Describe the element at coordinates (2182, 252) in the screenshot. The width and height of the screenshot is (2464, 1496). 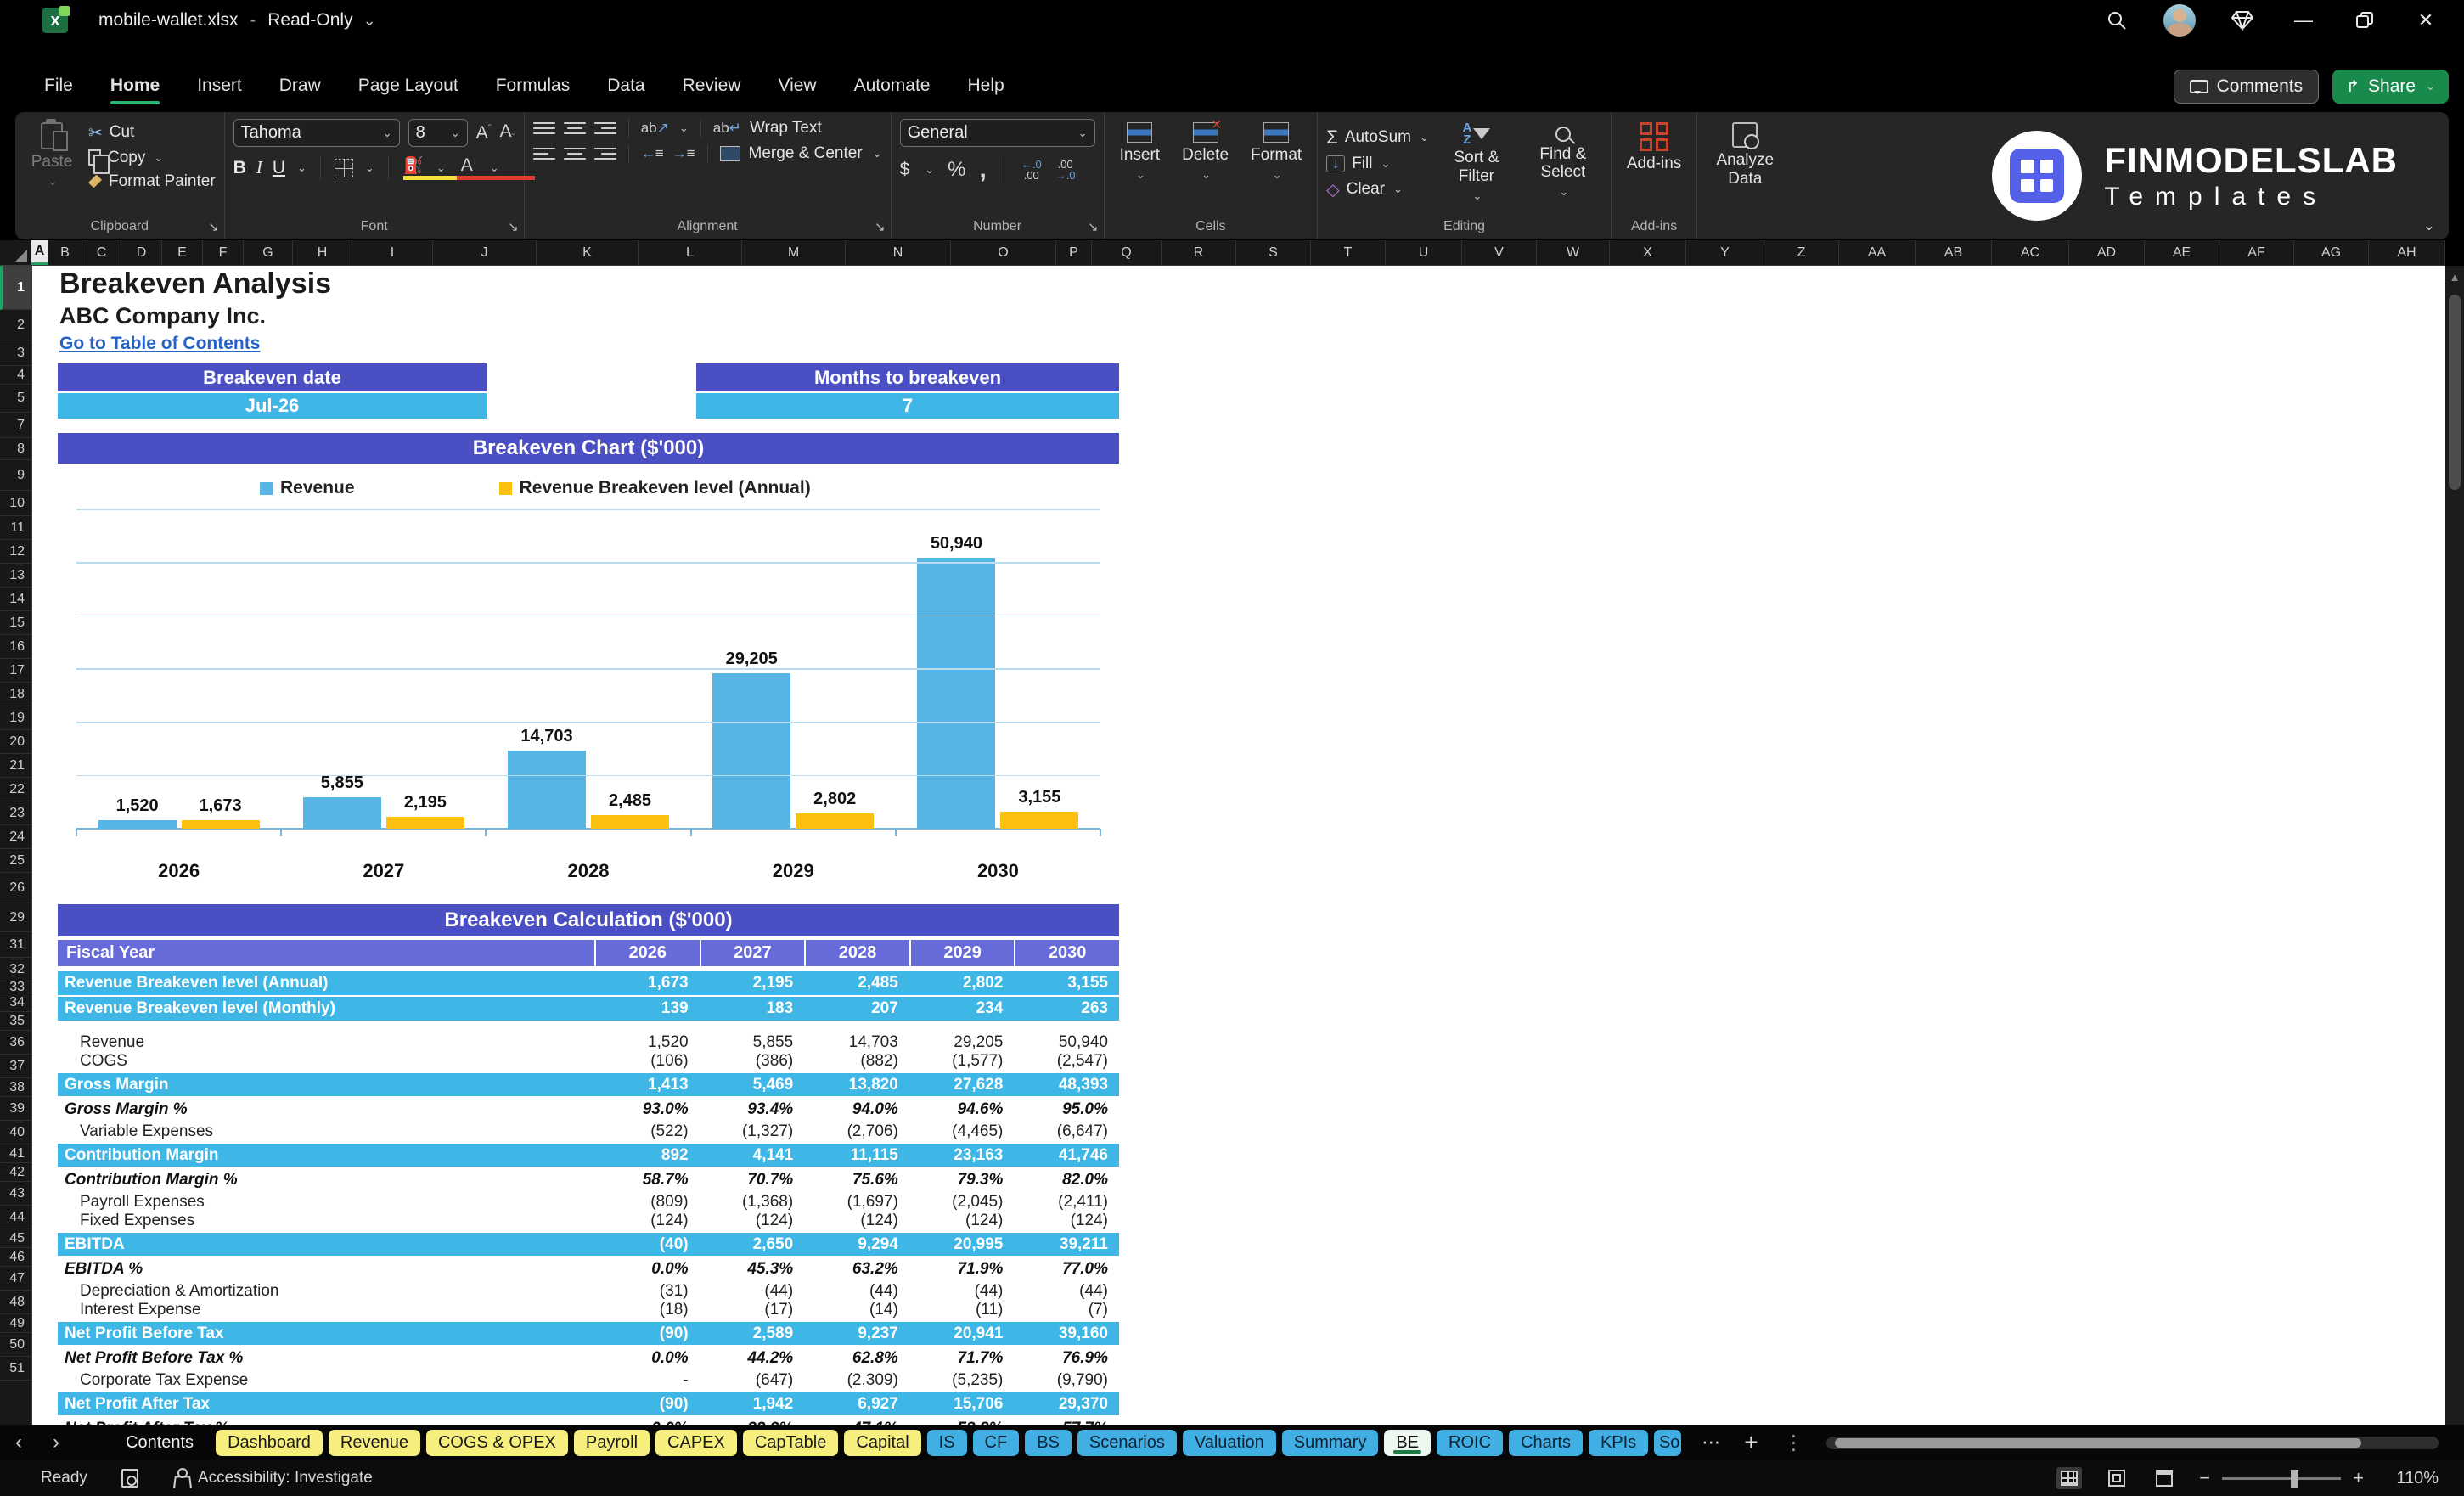
I see `column-header: AE` at that location.